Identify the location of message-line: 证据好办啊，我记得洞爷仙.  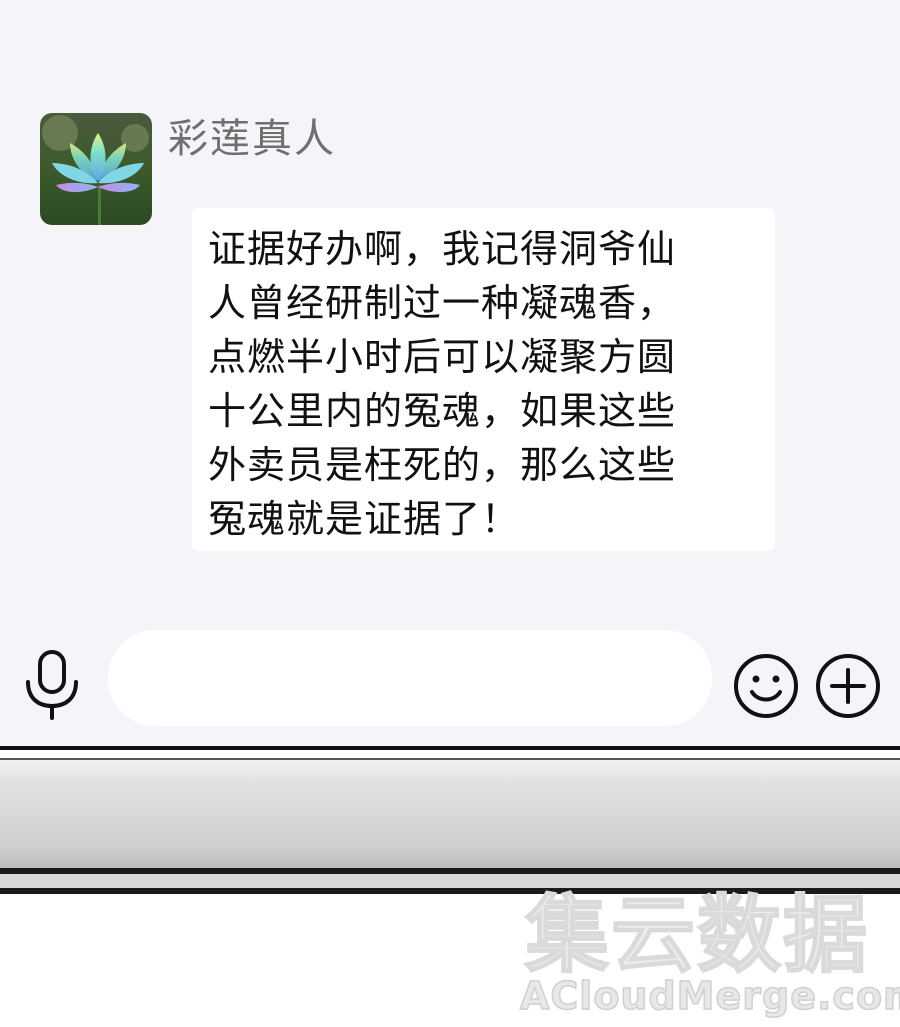
(442, 249).